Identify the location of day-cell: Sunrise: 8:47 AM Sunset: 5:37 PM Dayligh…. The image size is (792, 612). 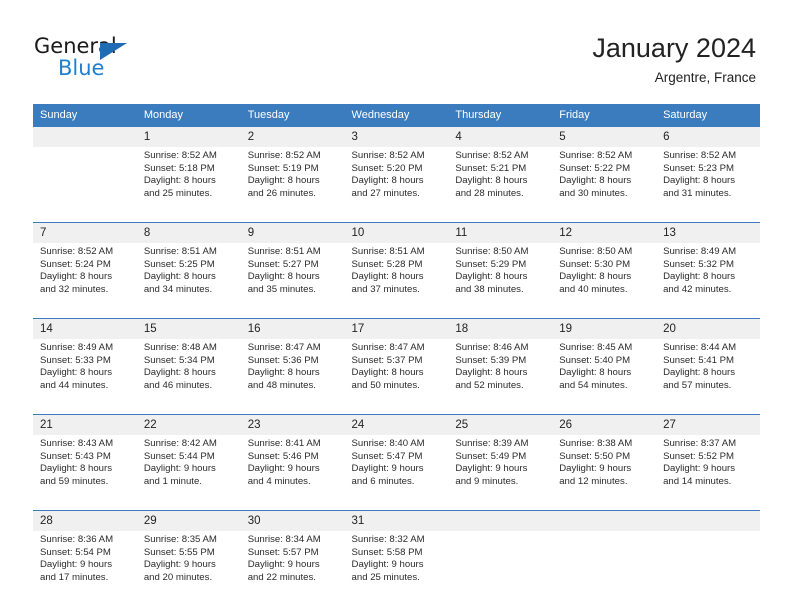
(396, 377).